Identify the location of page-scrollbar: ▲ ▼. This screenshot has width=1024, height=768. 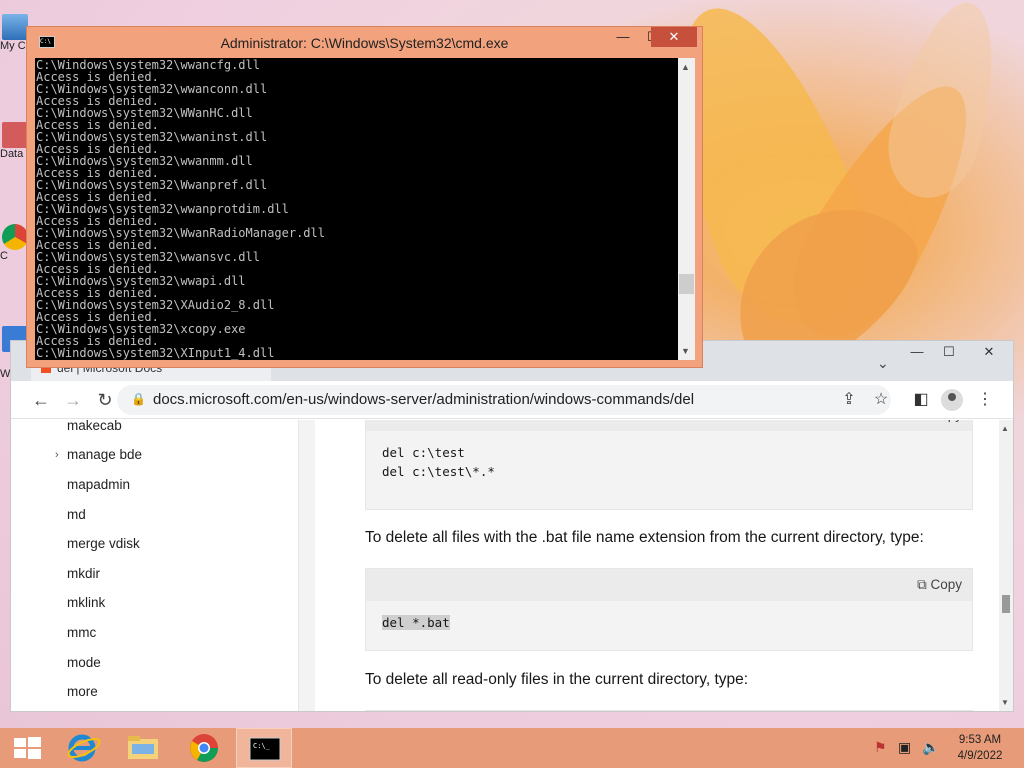
(1006, 565).